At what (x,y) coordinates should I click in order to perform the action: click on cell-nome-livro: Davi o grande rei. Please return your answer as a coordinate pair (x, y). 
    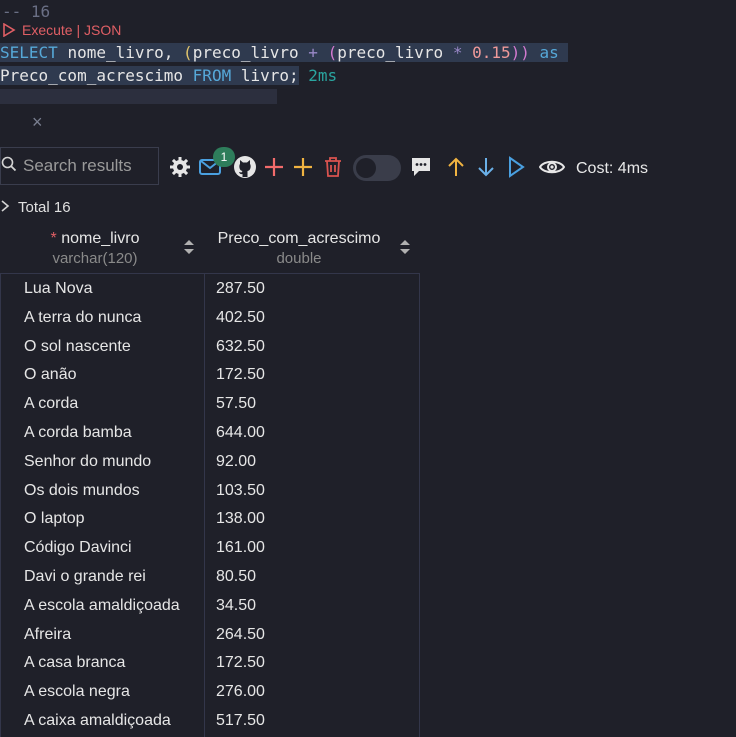
    Looking at the image, I should click on (85, 577).